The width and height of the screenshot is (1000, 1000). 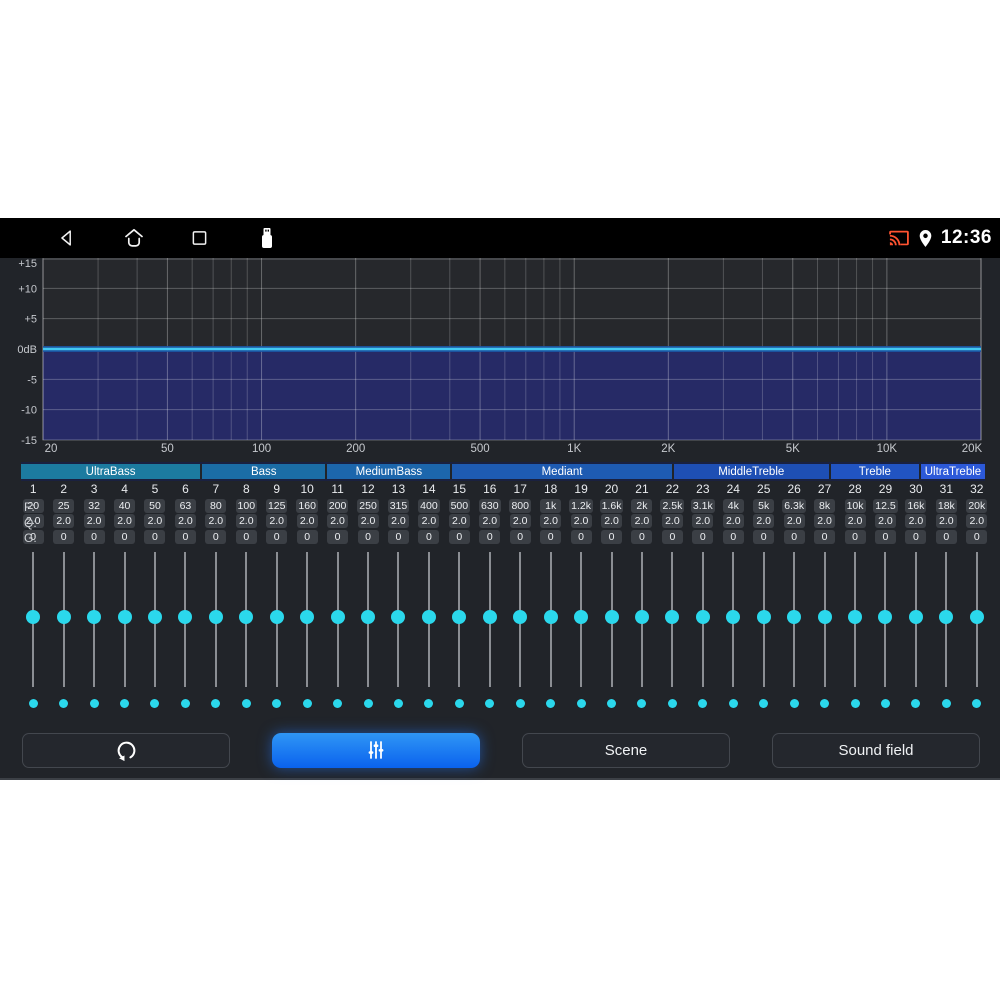 I want to click on back-nav-button, so click(x=67, y=238).